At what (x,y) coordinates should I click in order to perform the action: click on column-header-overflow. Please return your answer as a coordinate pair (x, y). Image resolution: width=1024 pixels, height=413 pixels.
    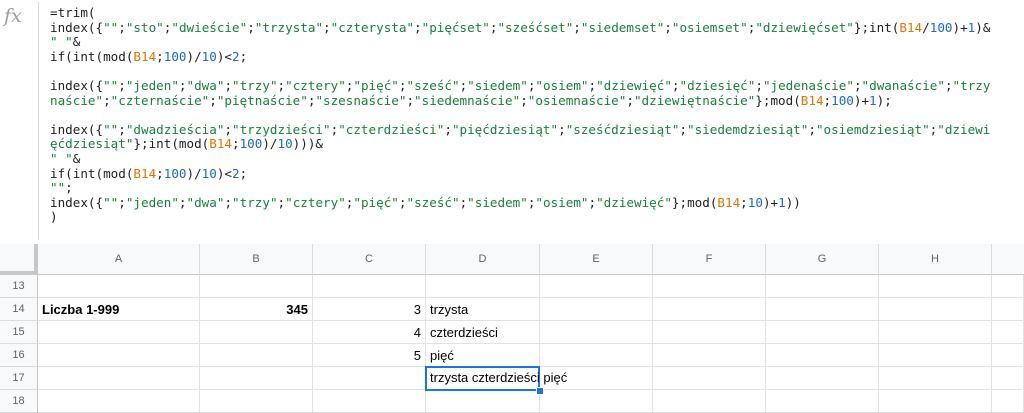
    Looking at the image, I should click on (1008, 259).